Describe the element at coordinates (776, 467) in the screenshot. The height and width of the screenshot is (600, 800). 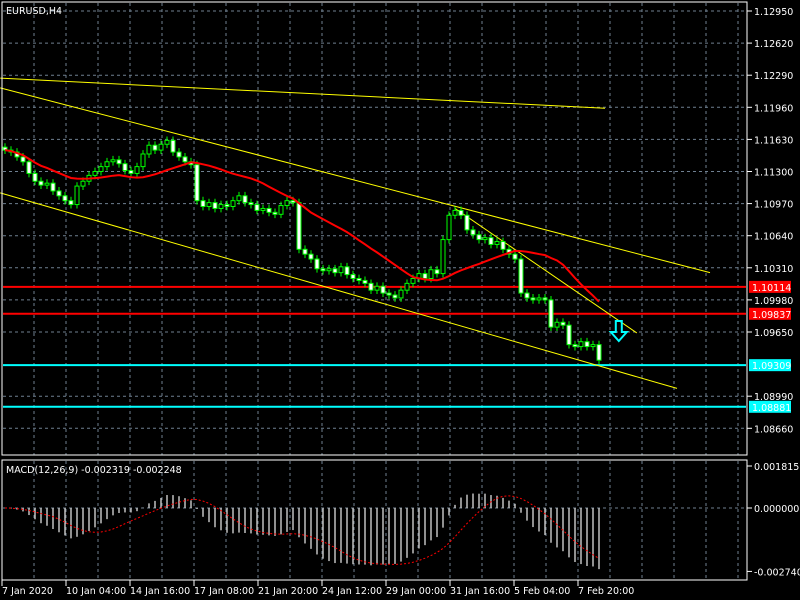
I see `macd-tick-label: 0.001815` at that location.